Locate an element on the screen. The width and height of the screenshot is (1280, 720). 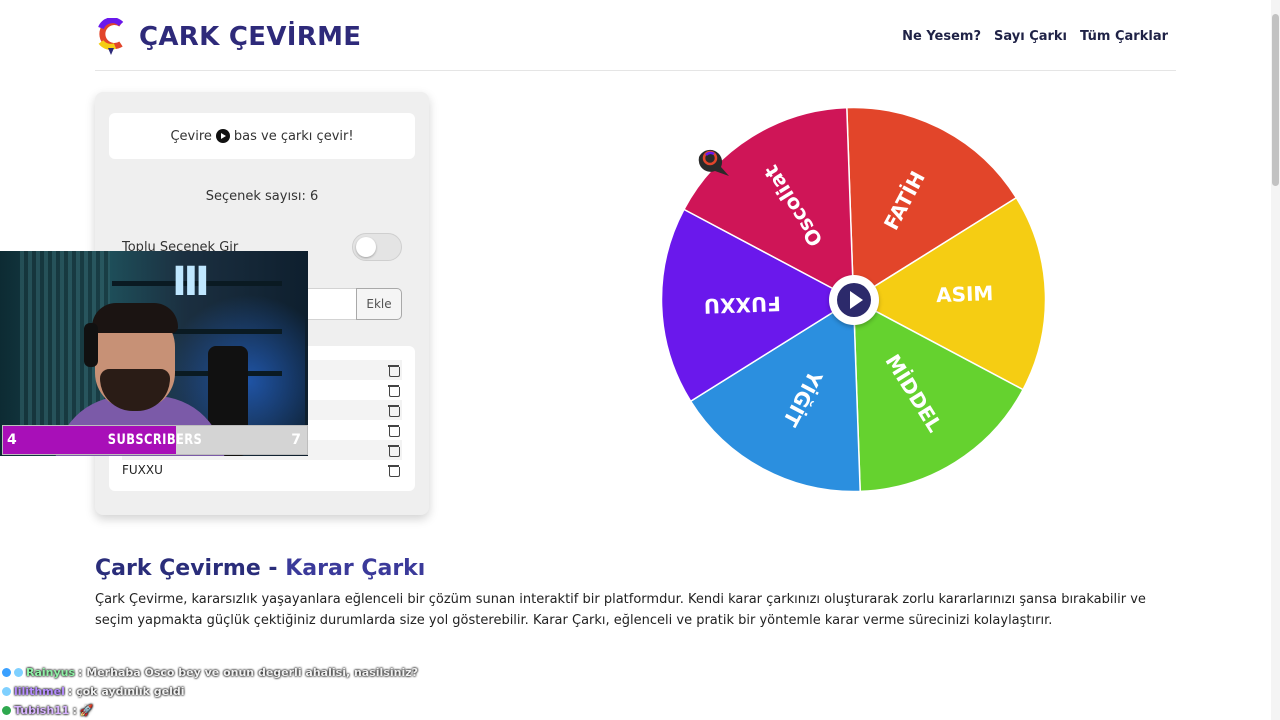
scrollbar-thumb is located at coordinates (1275, 100).